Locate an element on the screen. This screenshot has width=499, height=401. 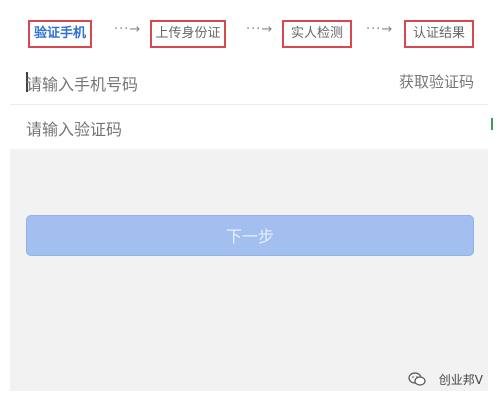
step-result: 认证结果 is located at coordinates (439, 34).